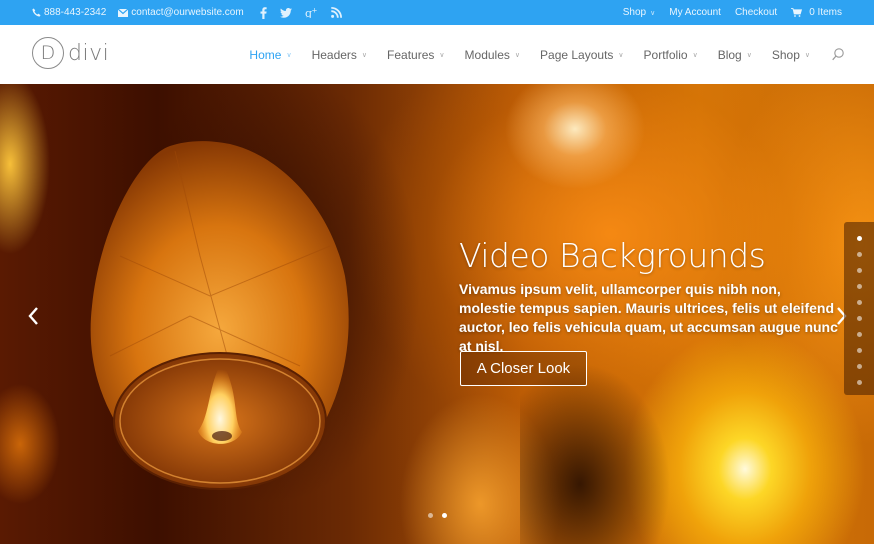 The width and height of the screenshot is (874, 544). What do you see at coordinates (665, 54) in the screenshot?
I see `nav-label: Portfolio` at bounding box center [665, 54].